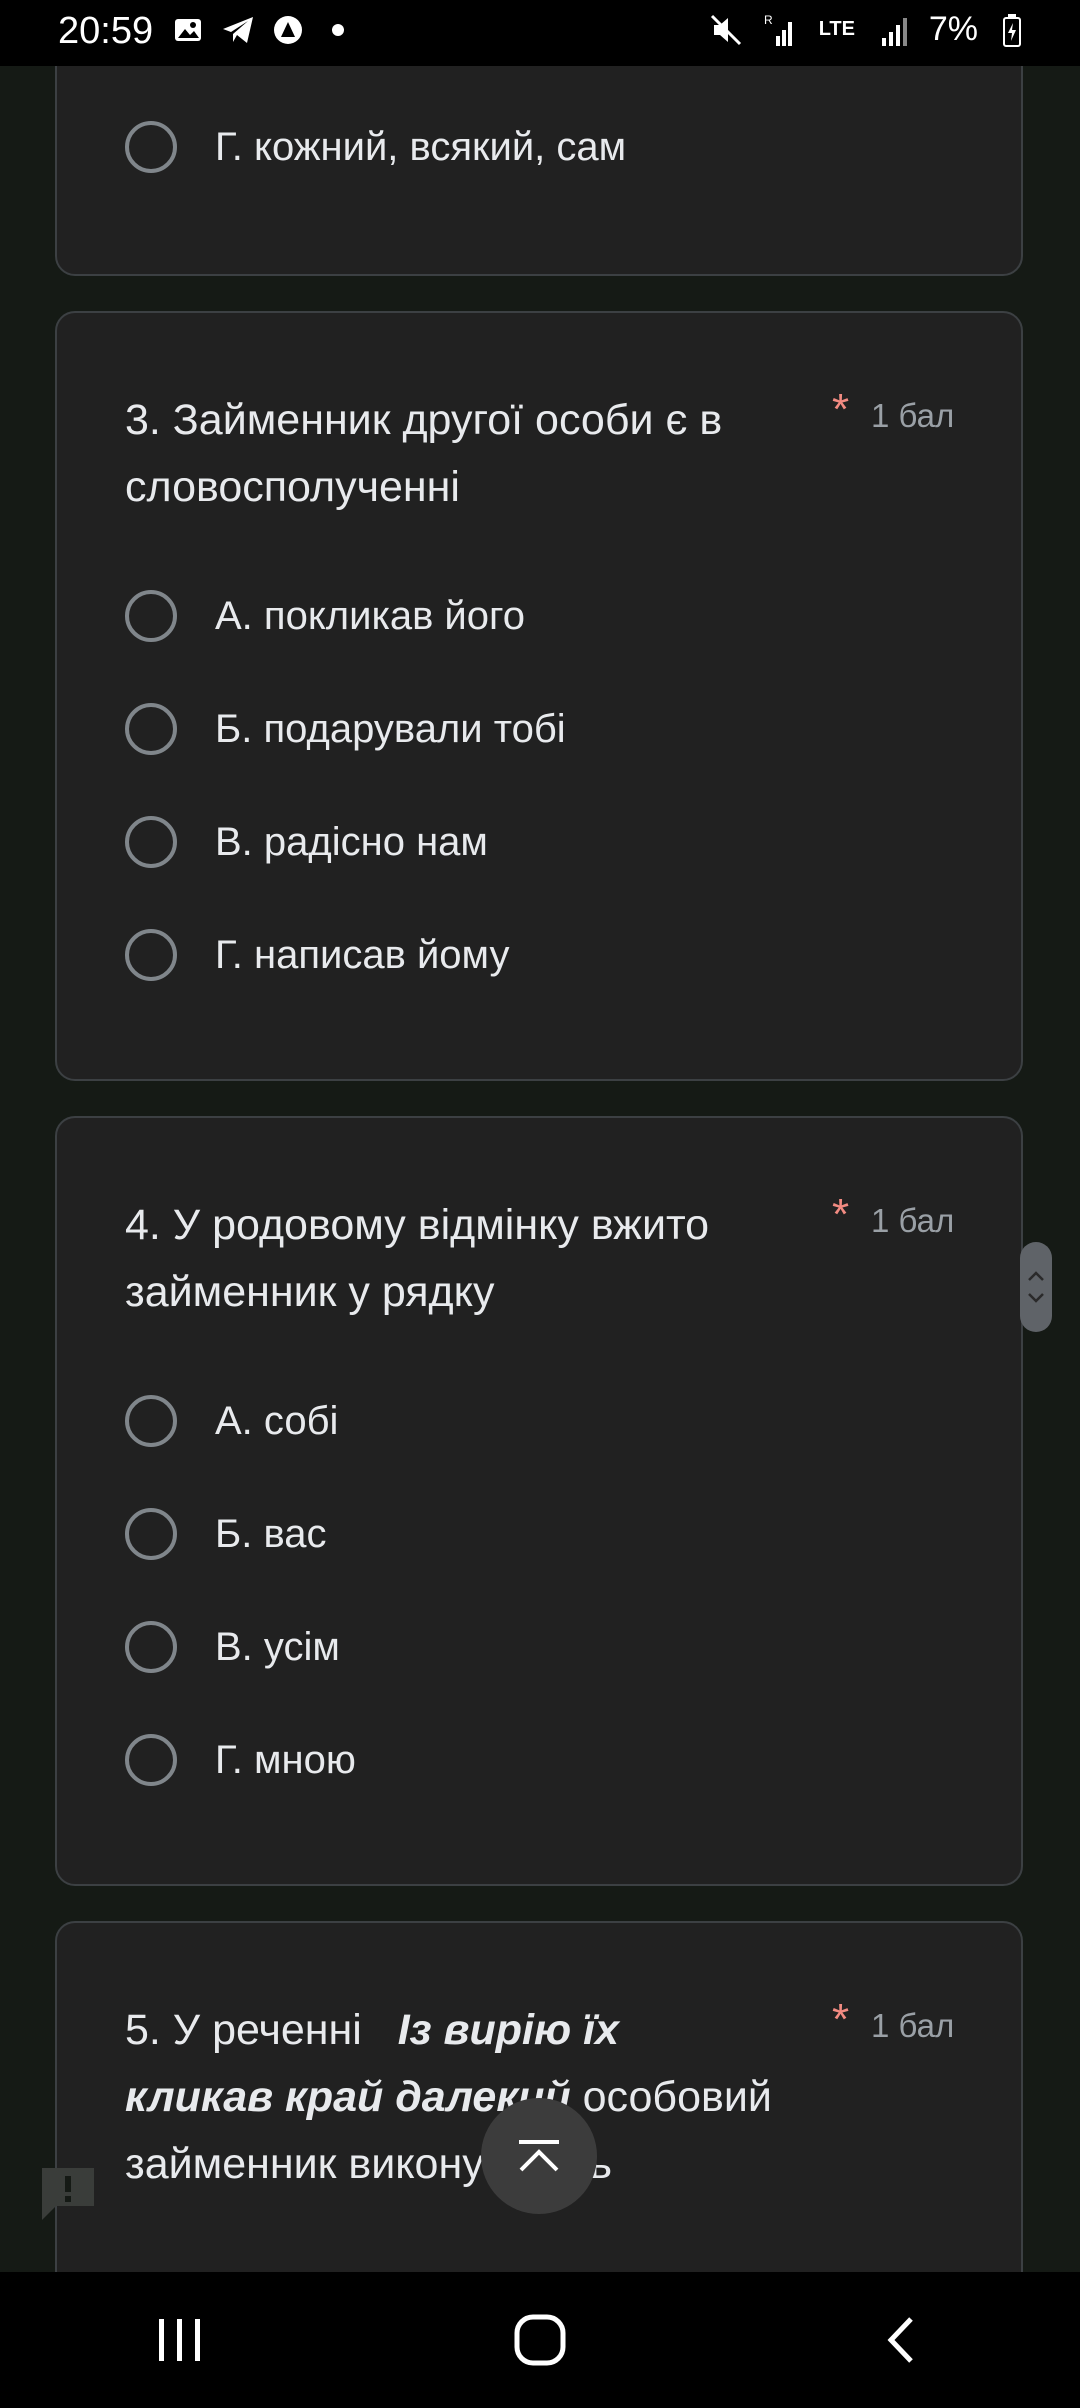  I want to click on option-a: А. покликав його, so click(325, 616).